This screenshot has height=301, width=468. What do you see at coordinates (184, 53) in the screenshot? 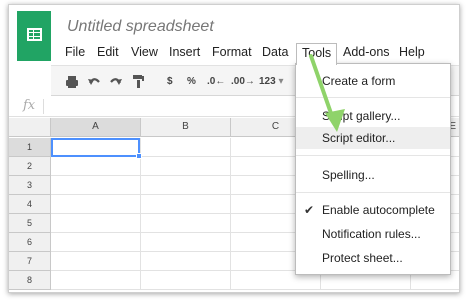
I see `menu-insert: Insert` at bounding box center [184, 53].